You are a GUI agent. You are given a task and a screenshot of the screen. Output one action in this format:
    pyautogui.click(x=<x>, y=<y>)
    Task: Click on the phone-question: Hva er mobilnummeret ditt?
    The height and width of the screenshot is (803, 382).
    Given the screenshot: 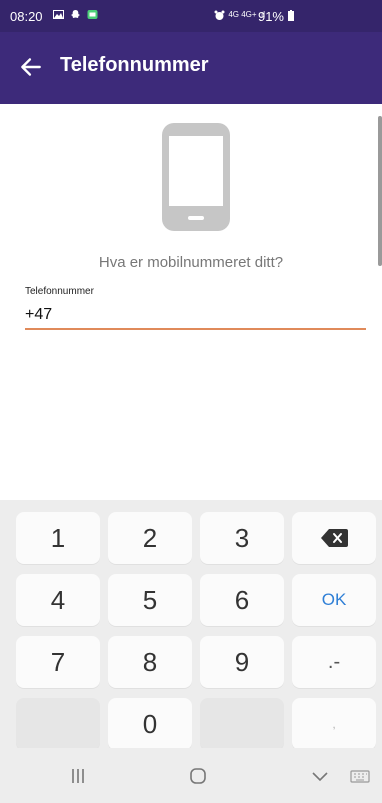 What is the action you would take?
    pyautogui.click(x=191, y=262)
    